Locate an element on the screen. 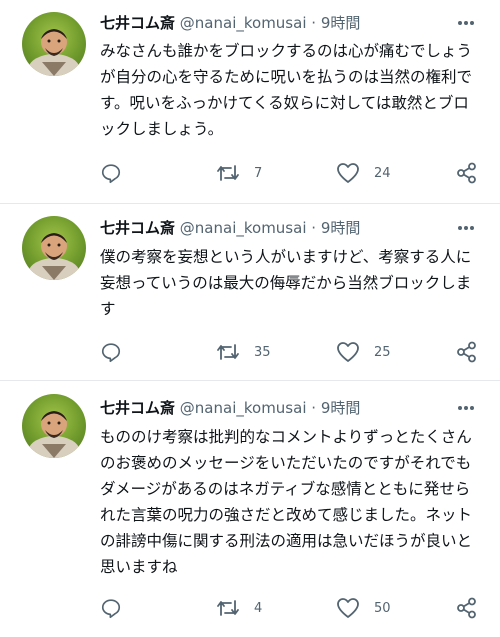  retweet-count: 4 is located at coordinates (258, 608).